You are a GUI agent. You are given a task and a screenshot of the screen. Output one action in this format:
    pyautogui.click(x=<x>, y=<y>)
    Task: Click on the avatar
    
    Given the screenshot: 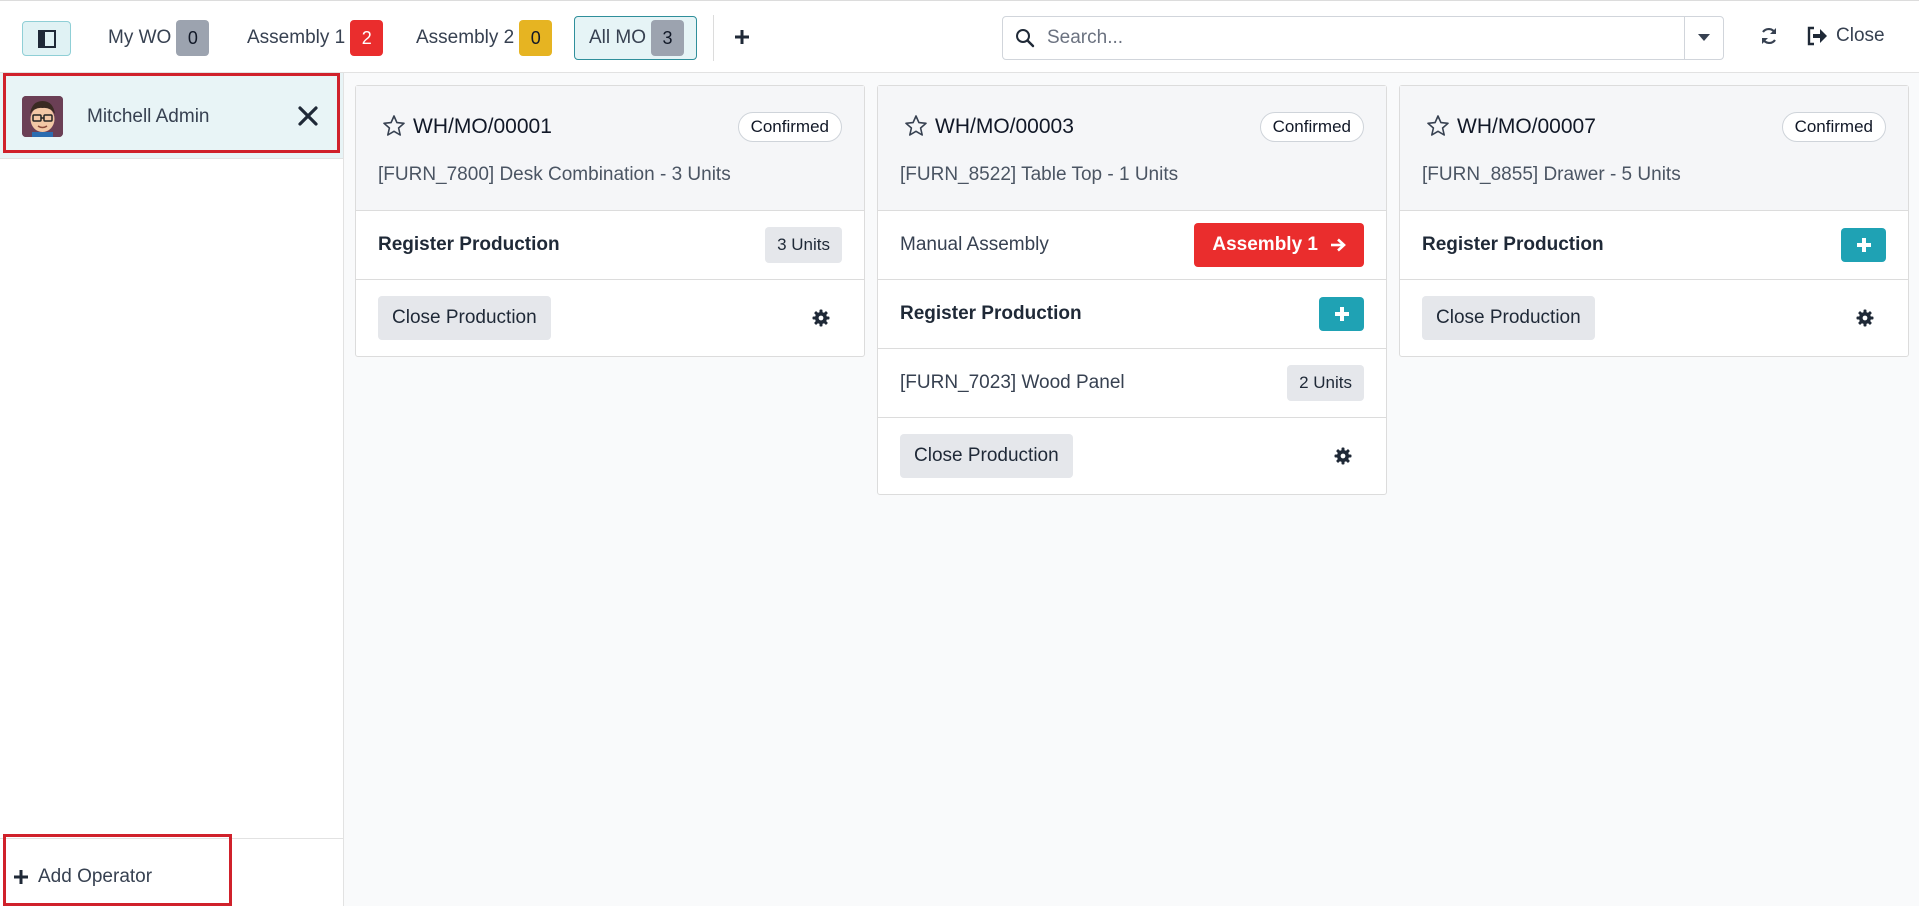 What is the action you would take?
    pyautogui.click(x=42, y=116)
    